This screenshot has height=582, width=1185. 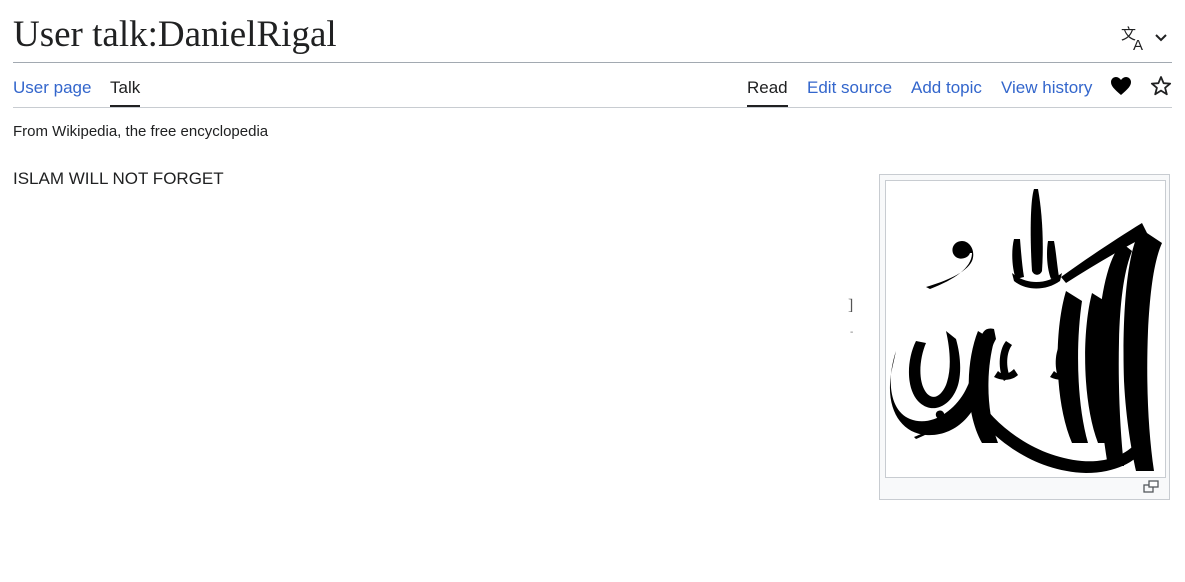 I want to click on heart-button, so click(x=1121, y=86).